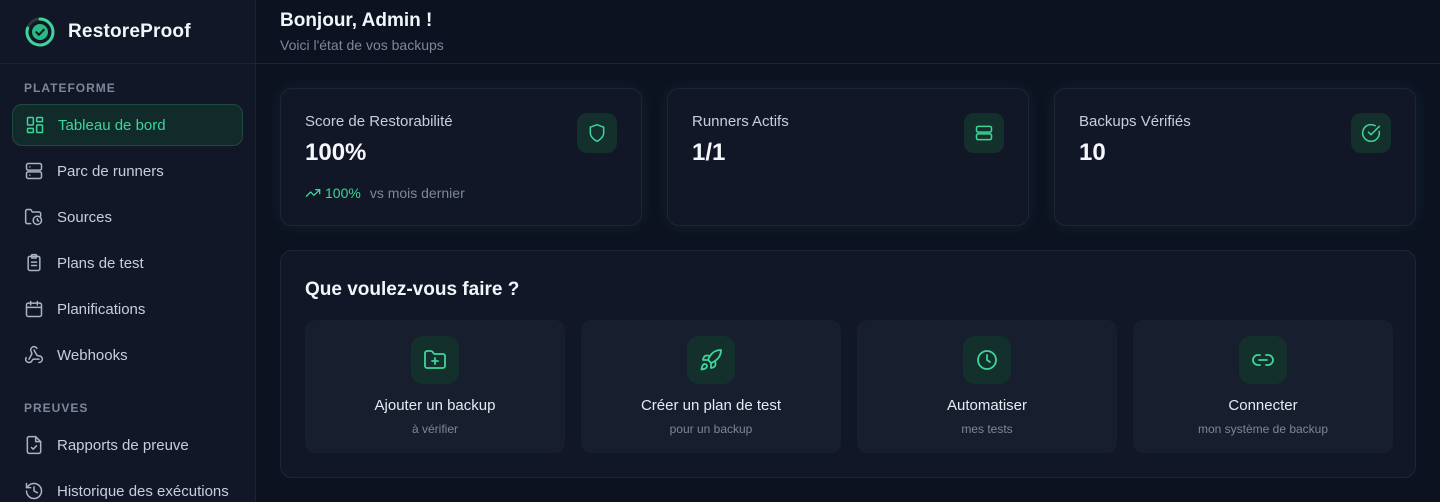 Image resolution: width=1440 pixels, height=502 pixels. What do you see at coordinates (92, 355) in the screenshot?
I see `sidebar-item-label: Webhooks` at bounding box center [92, 355].